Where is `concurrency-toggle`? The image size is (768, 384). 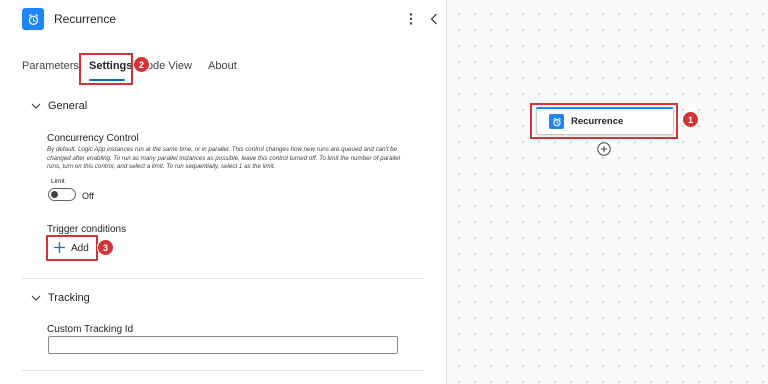 concurrency-toggle is located at coordinates (62, 194).